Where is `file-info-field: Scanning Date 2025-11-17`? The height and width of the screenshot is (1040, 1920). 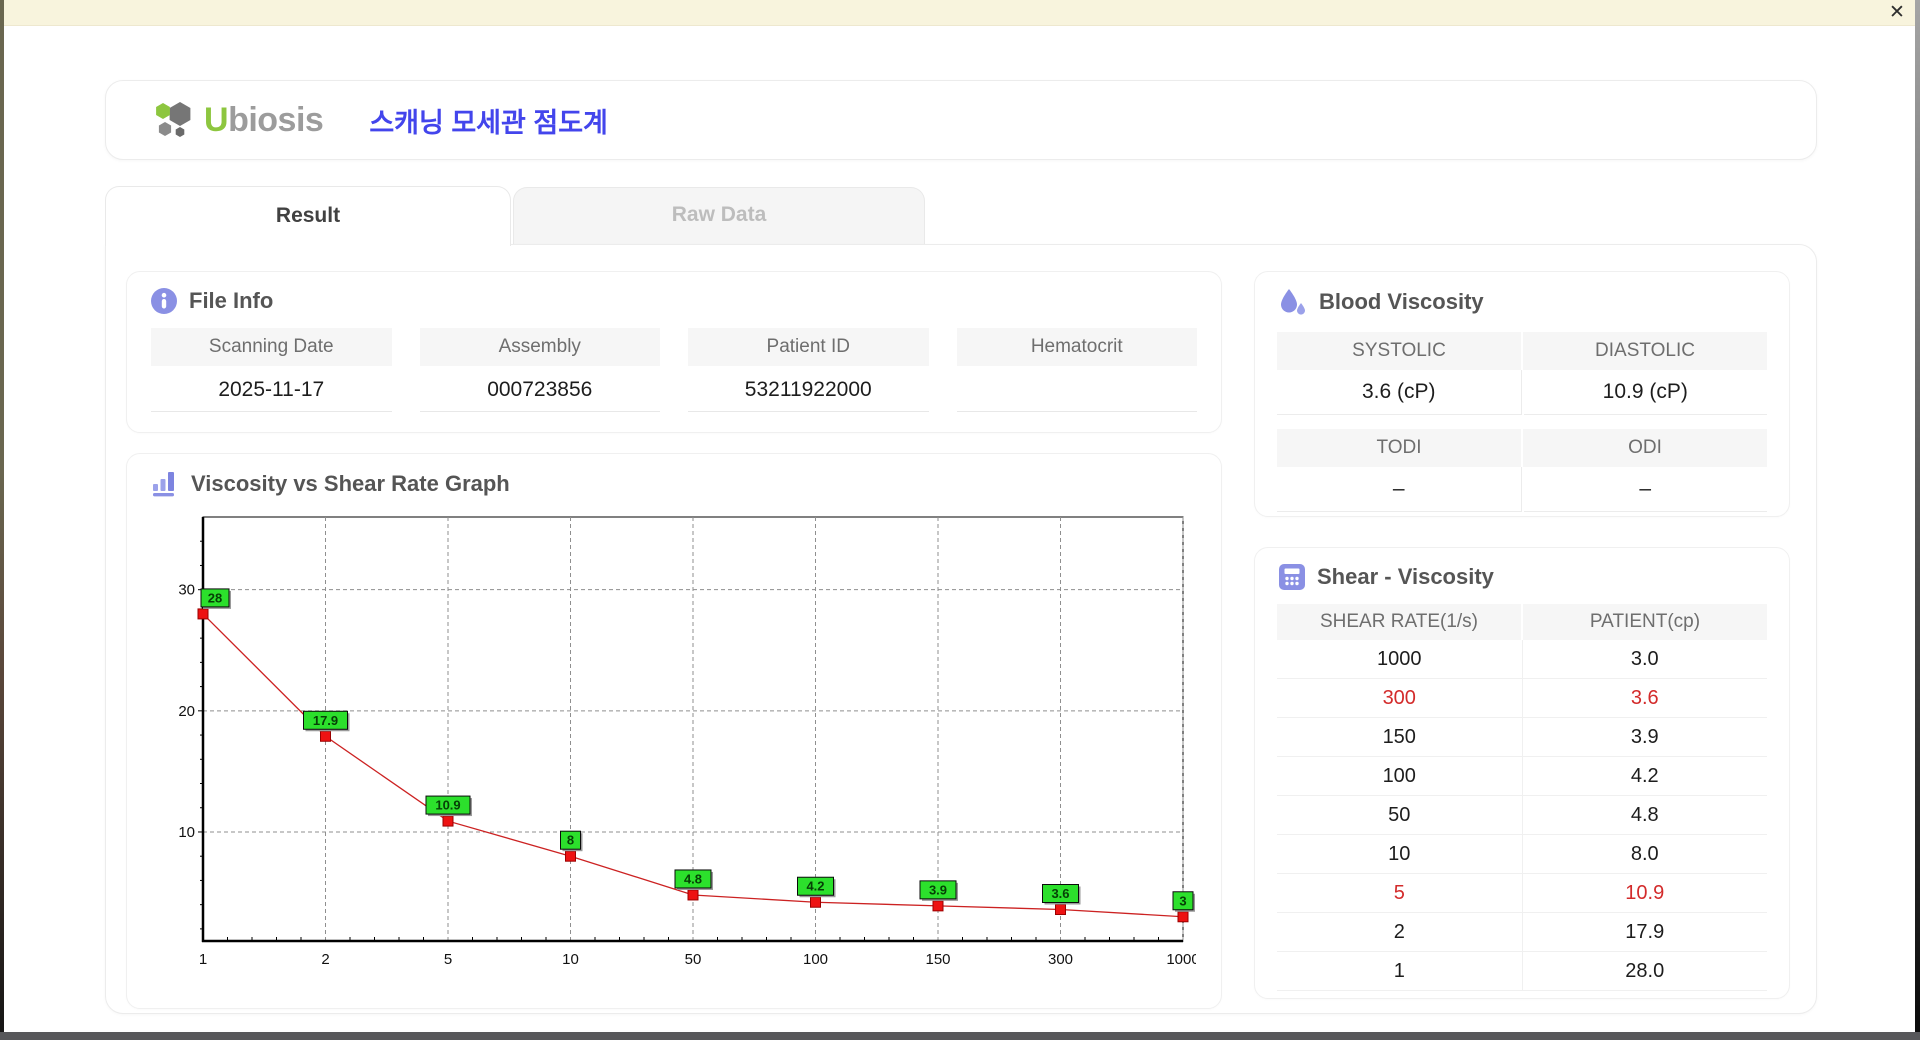
file-info-field: Scanning Date 2025-11-17 is located at coordinates (271, 370).